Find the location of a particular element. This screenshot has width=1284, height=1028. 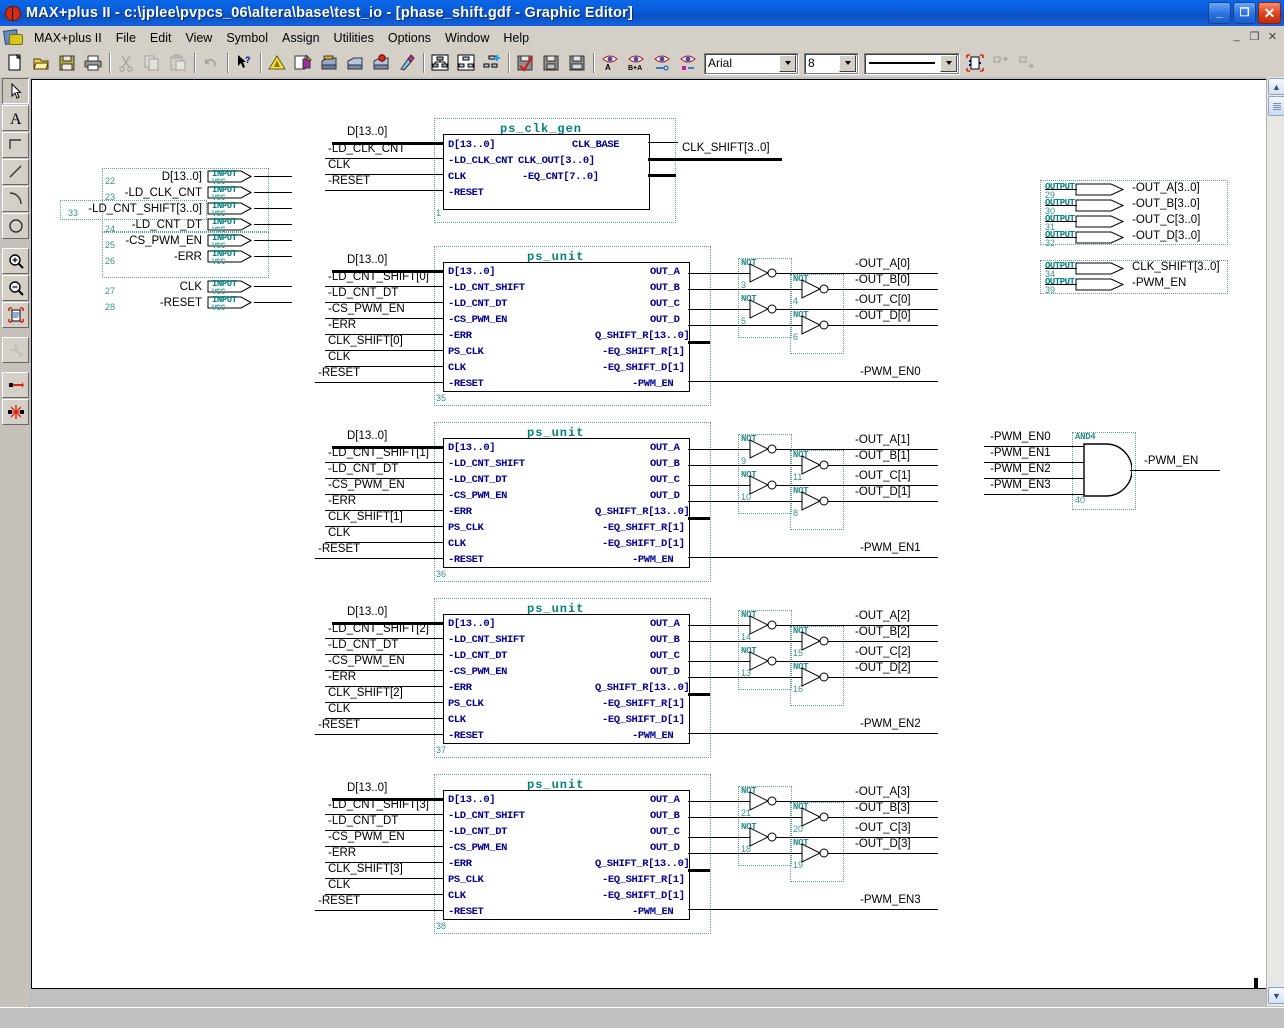

text-tool: A is located at coordinates (15, 118).